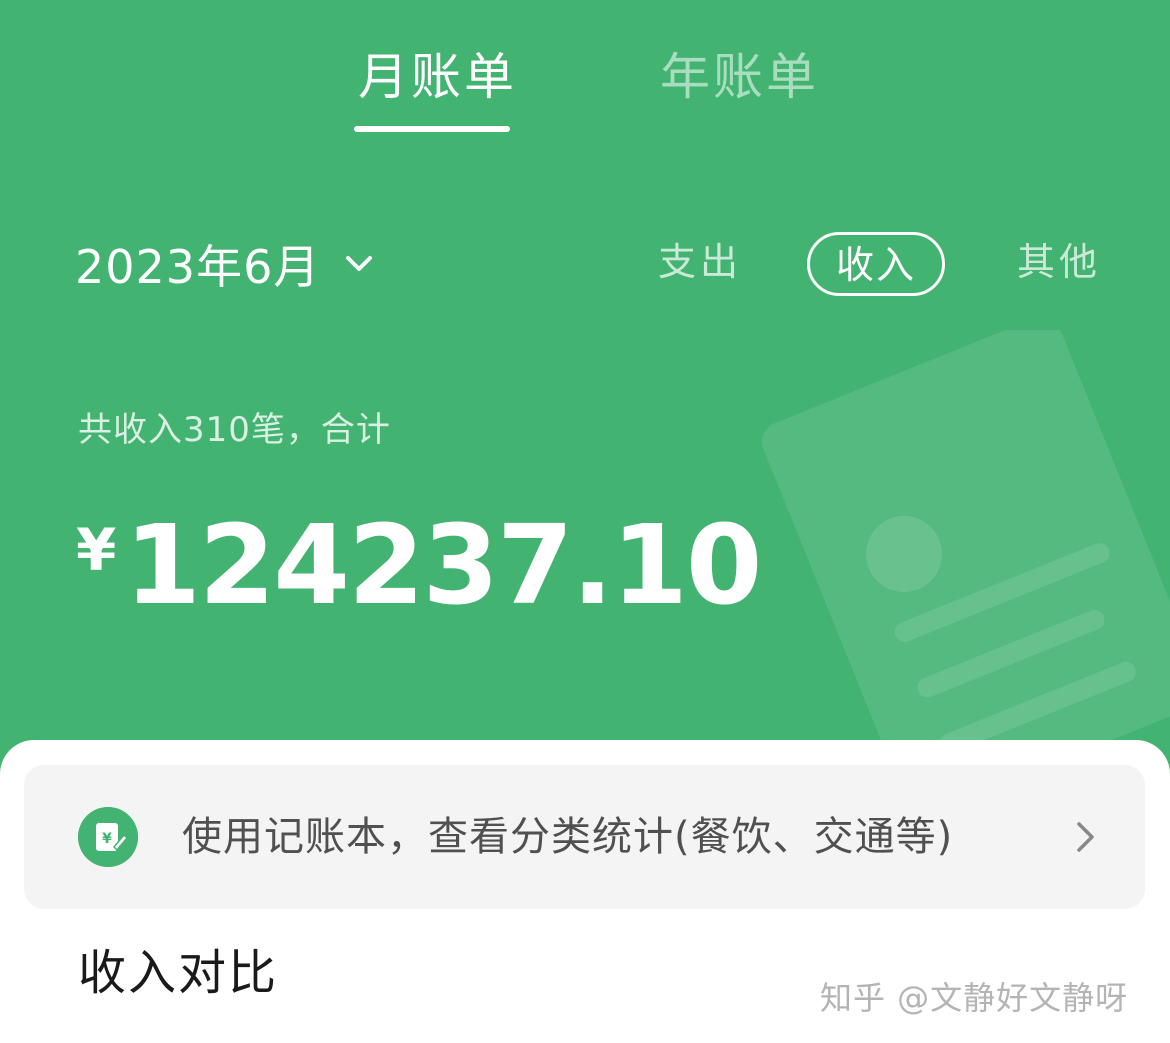 Image resolution: width=1170 pixels, height=1043 pixels. Describe the element at coordinates (700, 264) in the screenshot. I see `filter-expense: 支出` at that location.